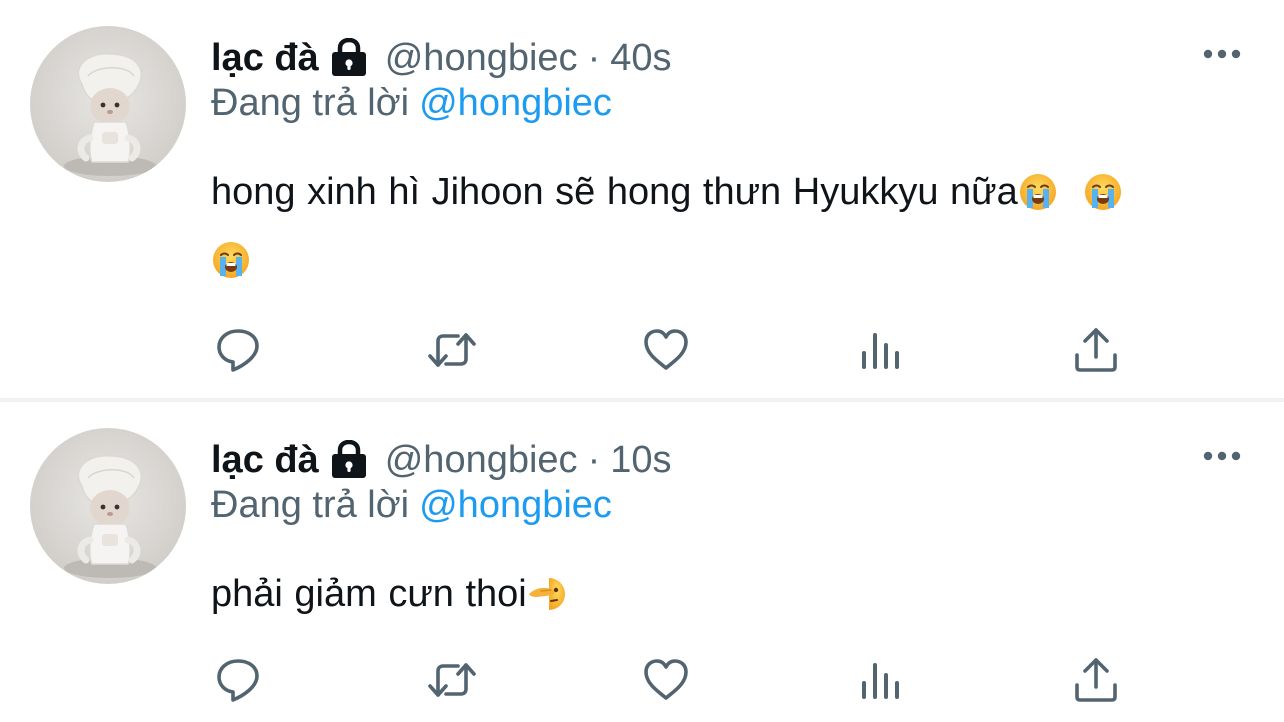 This screenshot has width=1284, height=722. What do you see at coordinates (640, 460) in the screenshot?
I see `timestamp: 10s` at bounding box center [640, 460].